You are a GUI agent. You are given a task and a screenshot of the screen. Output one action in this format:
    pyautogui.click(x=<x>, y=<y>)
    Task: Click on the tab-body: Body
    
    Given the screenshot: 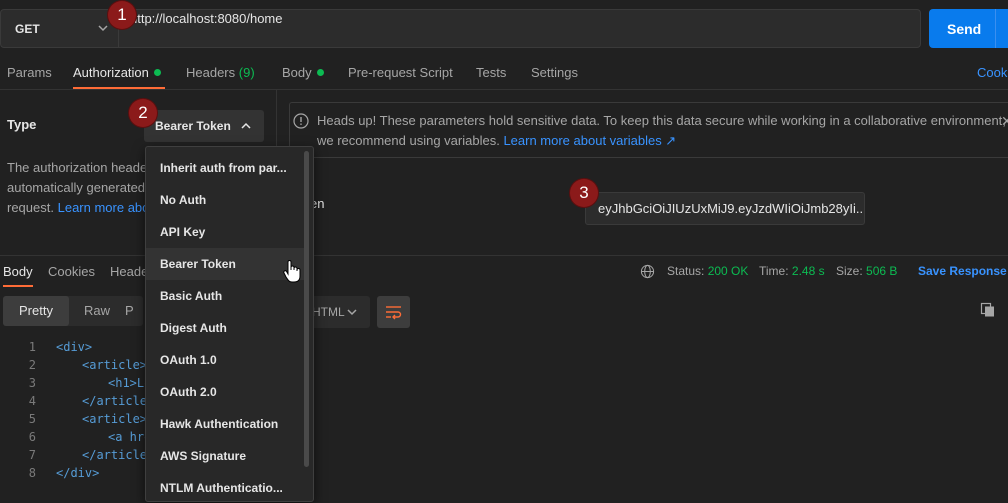 What is the action you would take?
    pyautogui.click(x=303, y=72)
    